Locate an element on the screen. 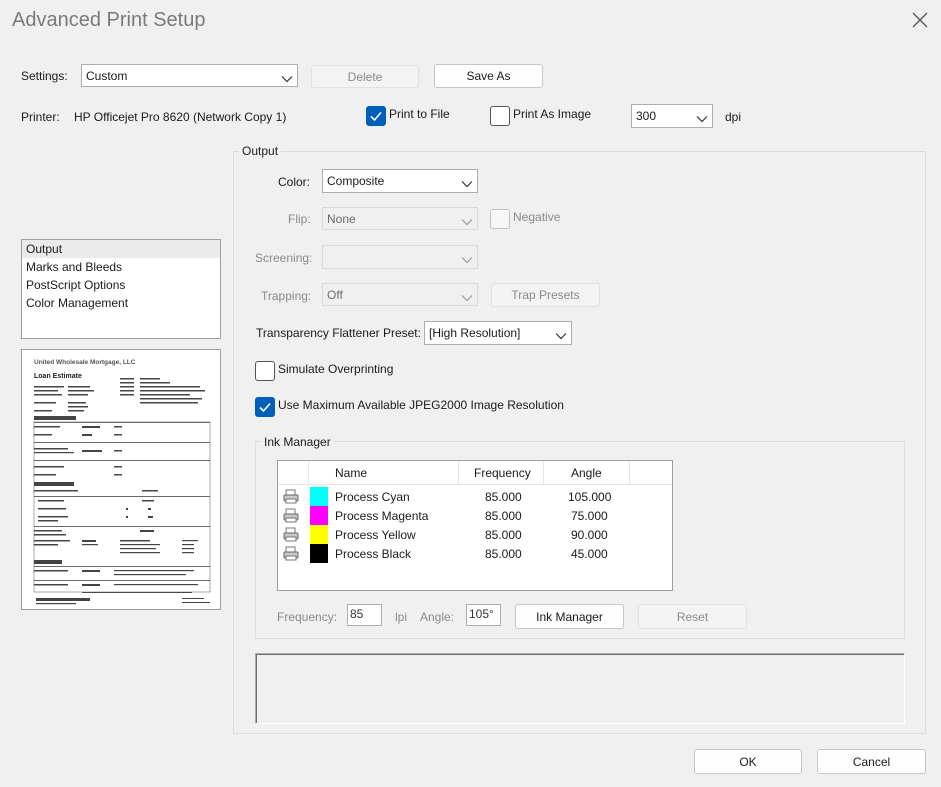 The height and width of the screenshot is (787, 941). printer-icon is located at coordinates (291, 555).